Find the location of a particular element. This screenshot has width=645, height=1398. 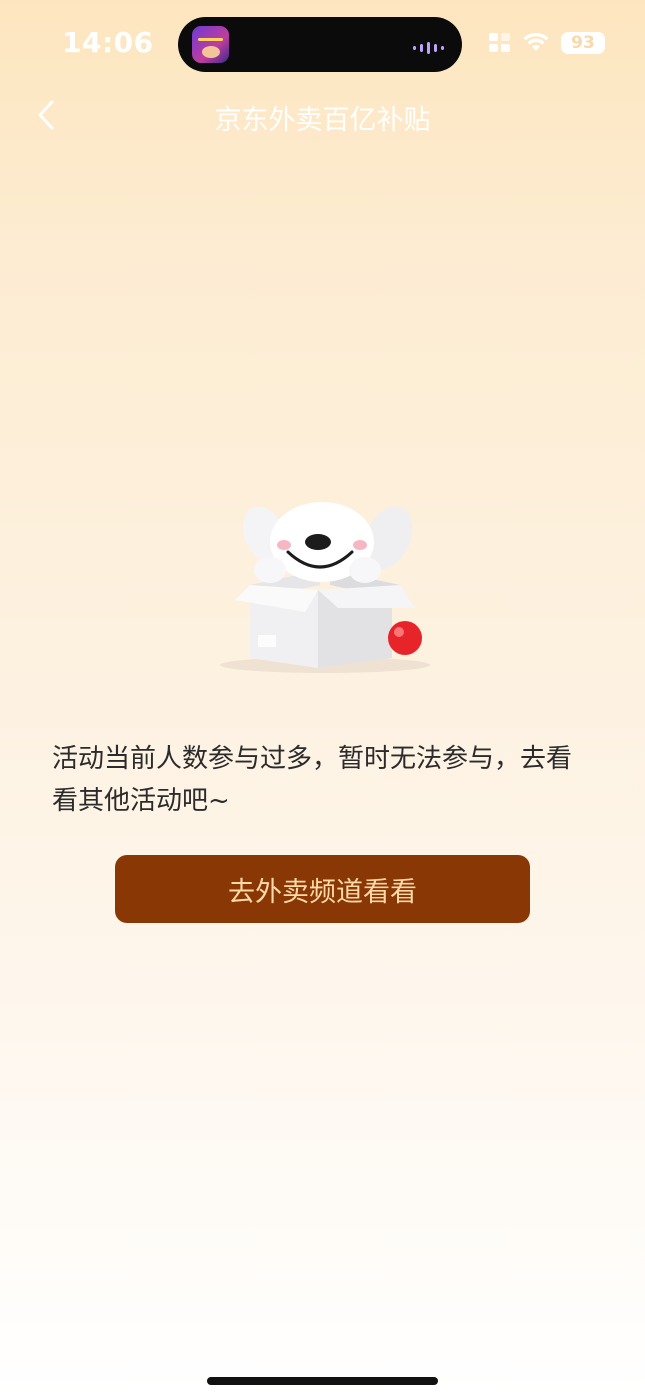

status-bar: 14:06 93 is located at coordinates (322, 45).